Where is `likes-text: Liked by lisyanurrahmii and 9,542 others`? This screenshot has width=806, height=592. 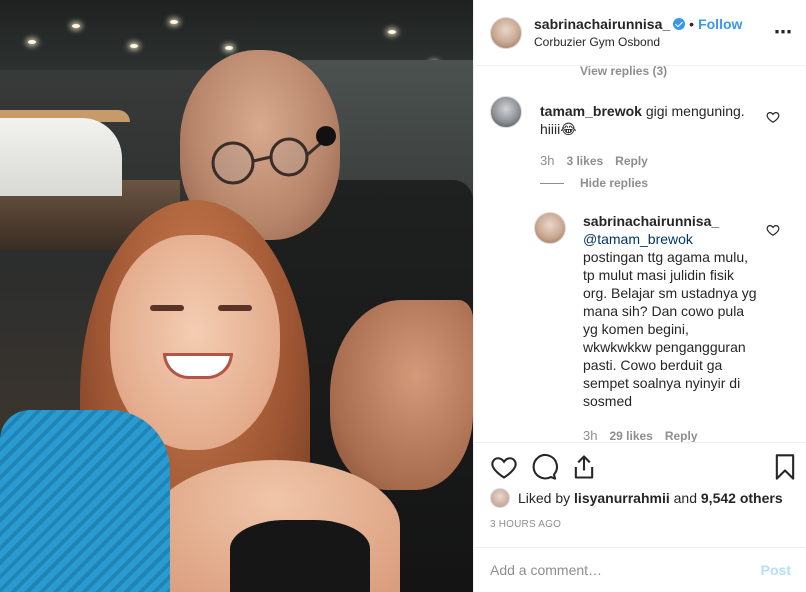
likes-text: Liked by lisyanurrahmii and 9,542 others is located at coordinates (650, 498).